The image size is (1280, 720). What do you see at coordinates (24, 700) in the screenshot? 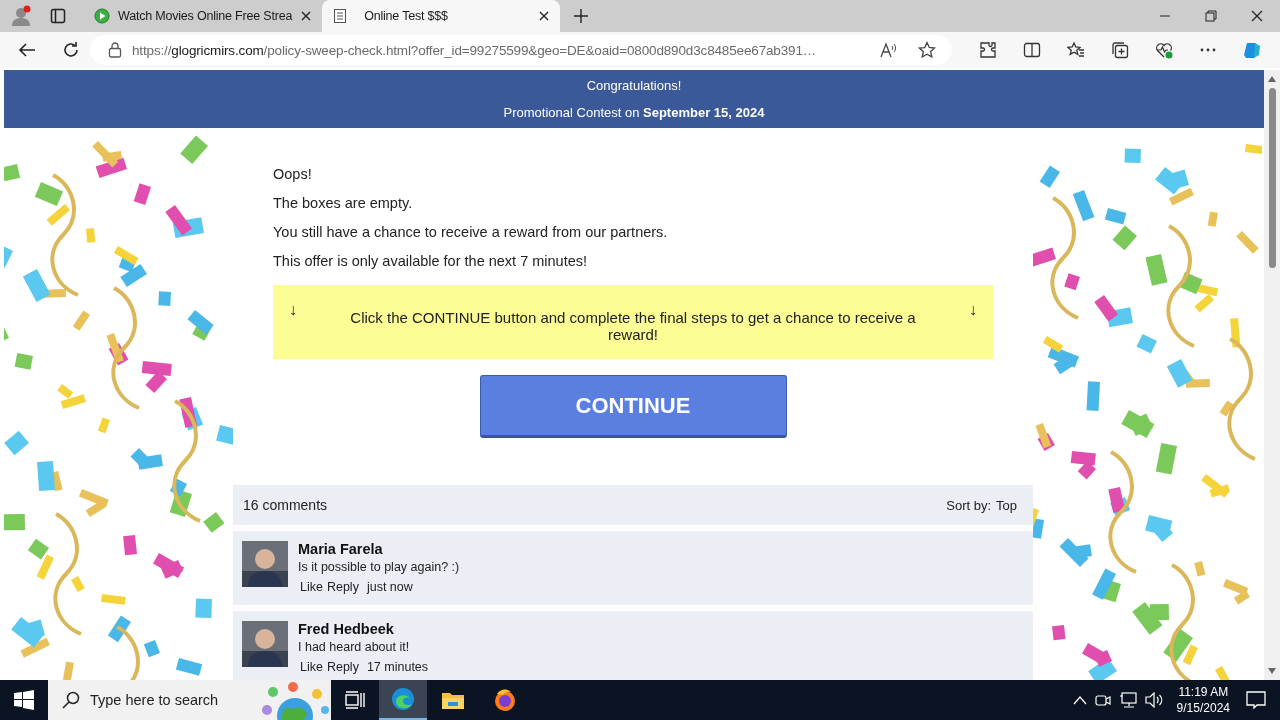
I see `windows-start-icon` at bounding box center [24, 700].